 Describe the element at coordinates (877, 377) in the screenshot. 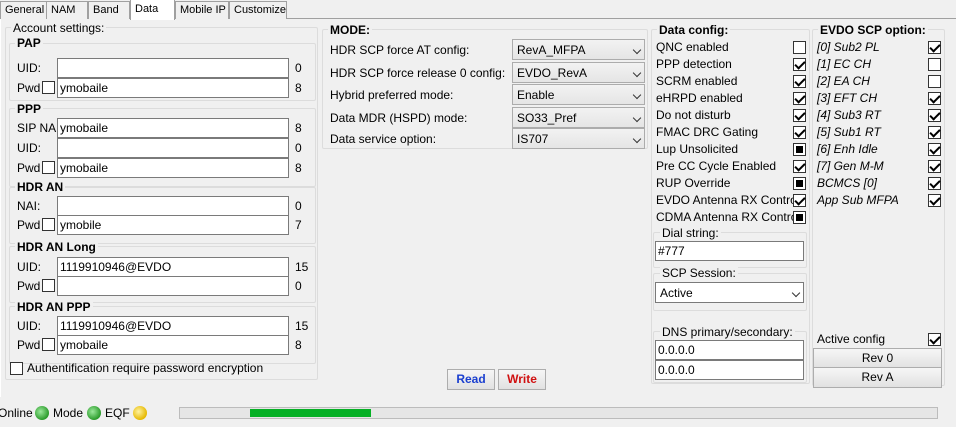

I see `reva-button: Rev A` at that location.